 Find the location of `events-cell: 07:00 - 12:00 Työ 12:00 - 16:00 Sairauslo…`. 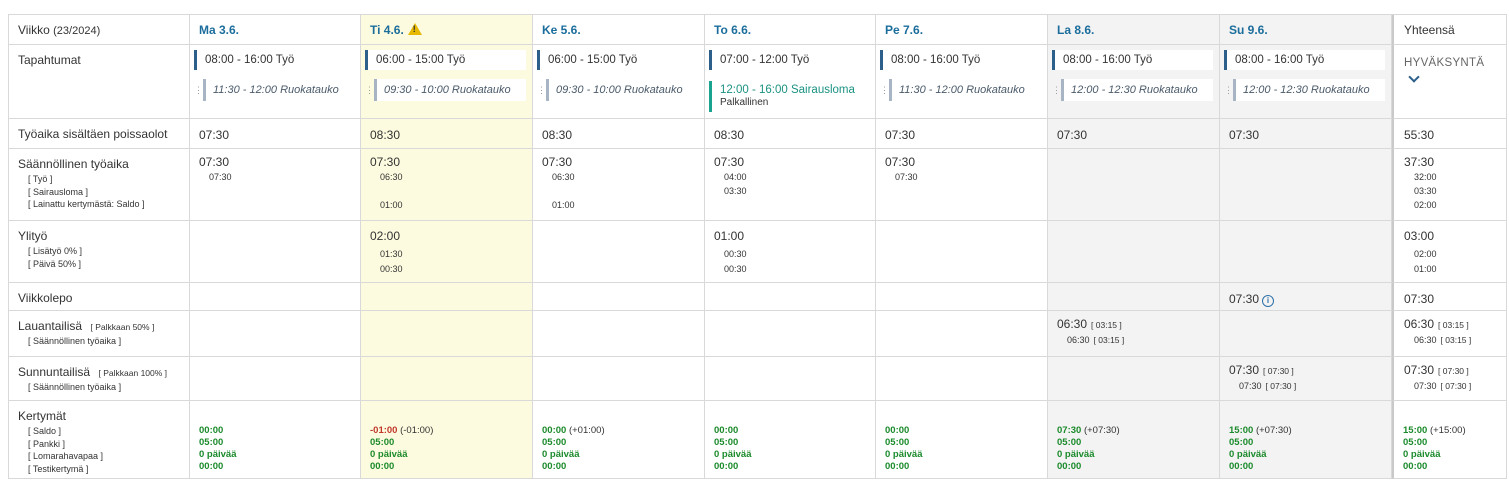

events-cell: 07:00 - 12:00 Työ 12:00 - 16:00 Sairauslo… is located at coordinates (790, 82).